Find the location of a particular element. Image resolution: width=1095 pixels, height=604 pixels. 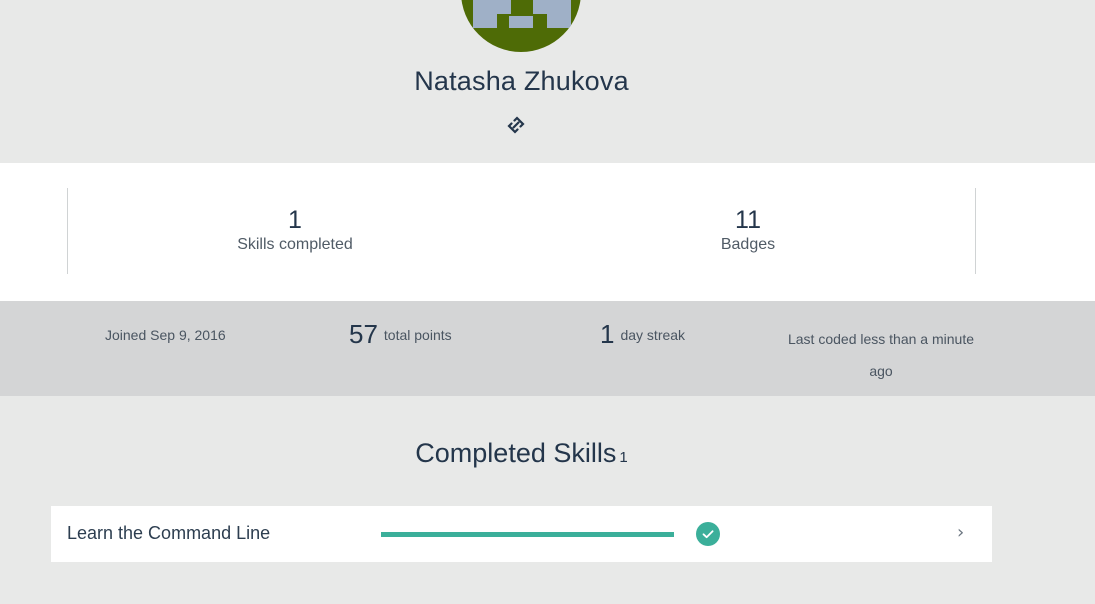

chevron-right-icon: › is located at coordinates (960, 532).